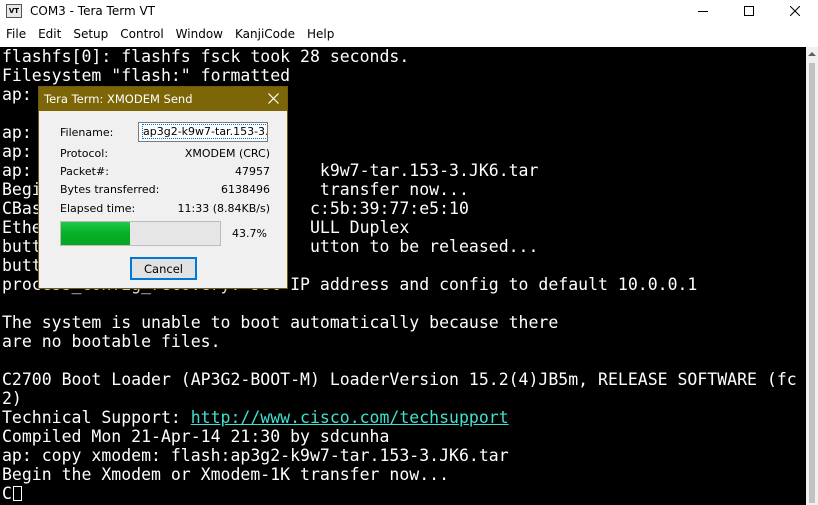  I want to click on terminal-line: C, so click(12, 493).